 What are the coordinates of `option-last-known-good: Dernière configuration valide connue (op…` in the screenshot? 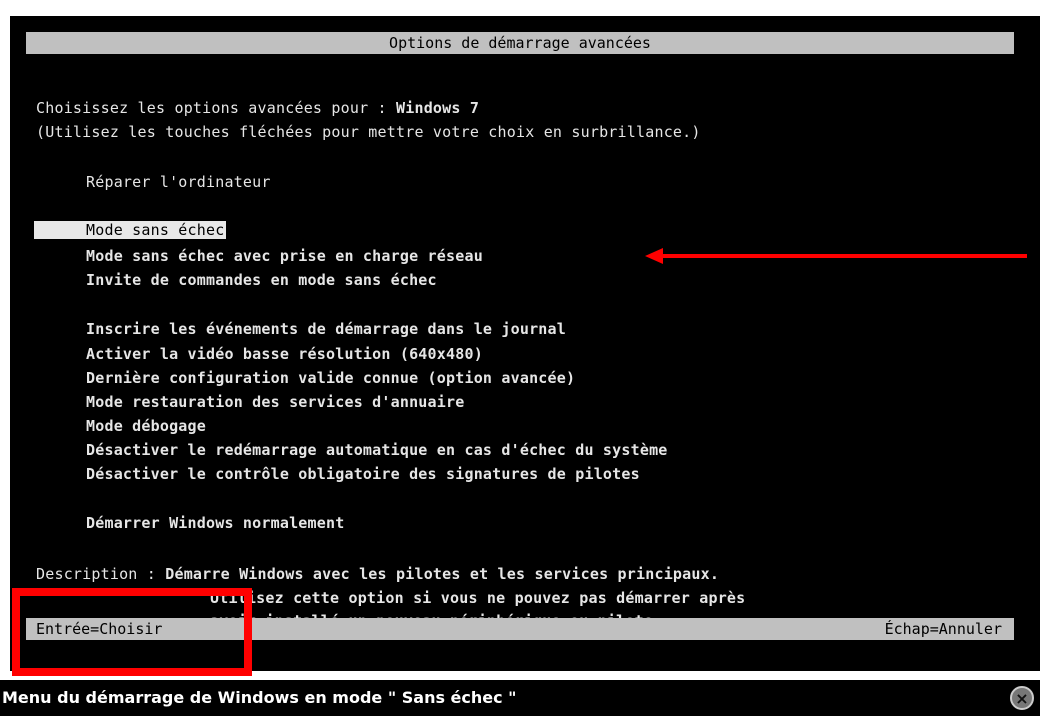 It's located at (330, 378).